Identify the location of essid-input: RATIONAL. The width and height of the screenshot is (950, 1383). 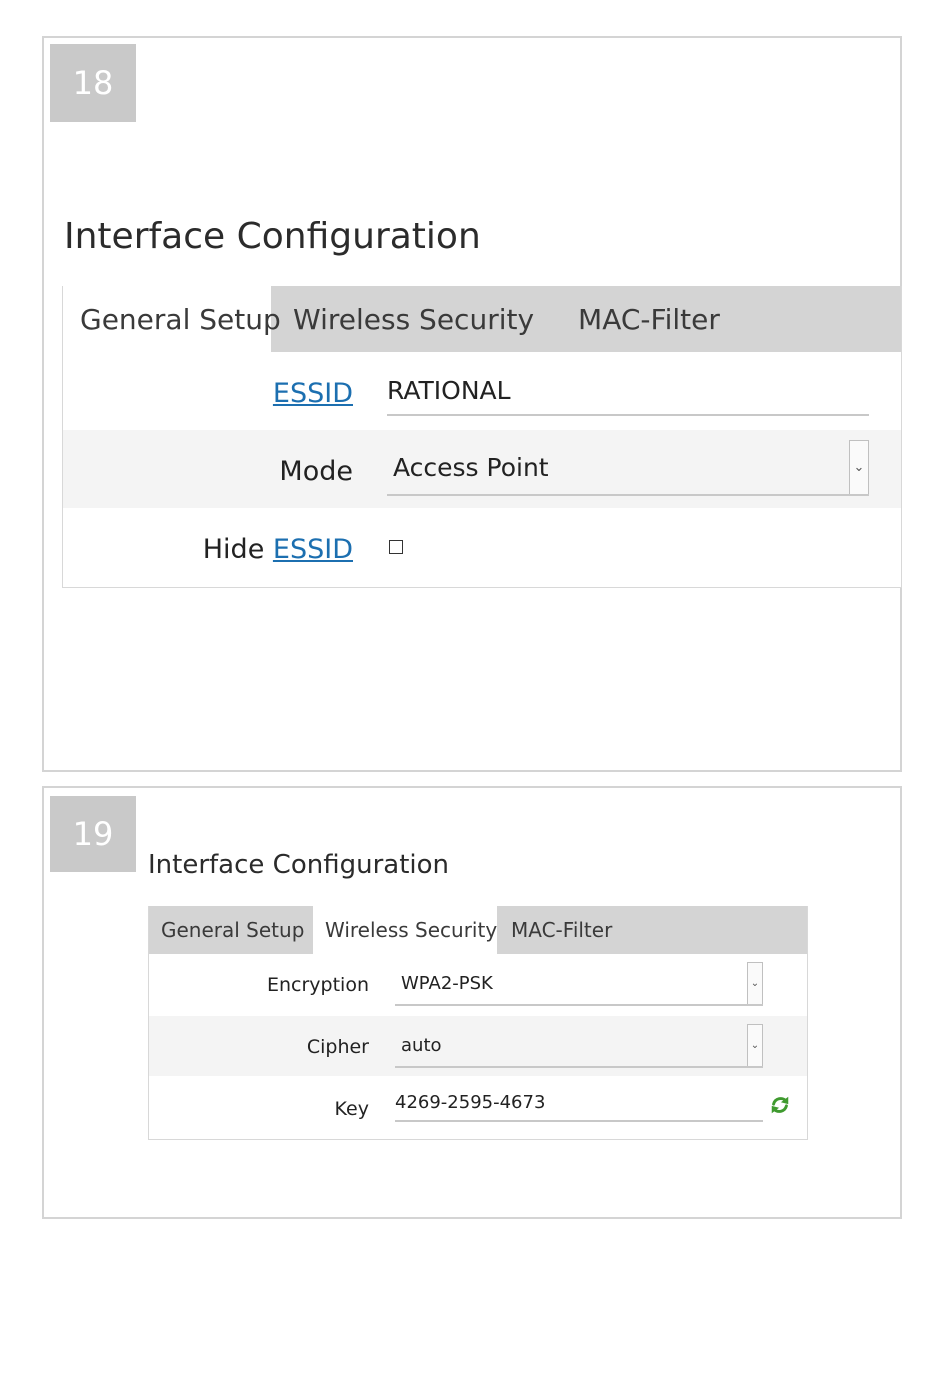
(628, 396).